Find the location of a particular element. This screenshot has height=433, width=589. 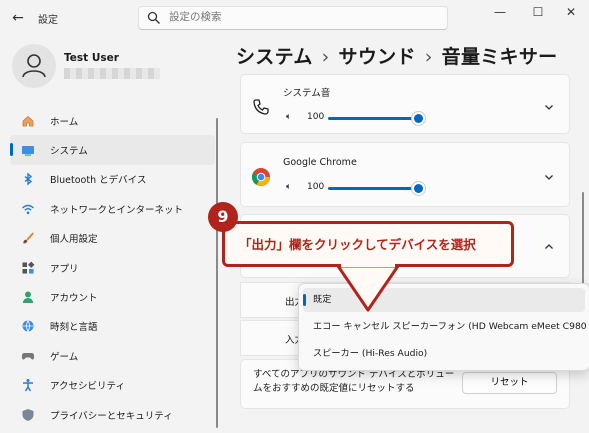

breadcrumb-sound: サウンド is located at coordinates (377, 57).